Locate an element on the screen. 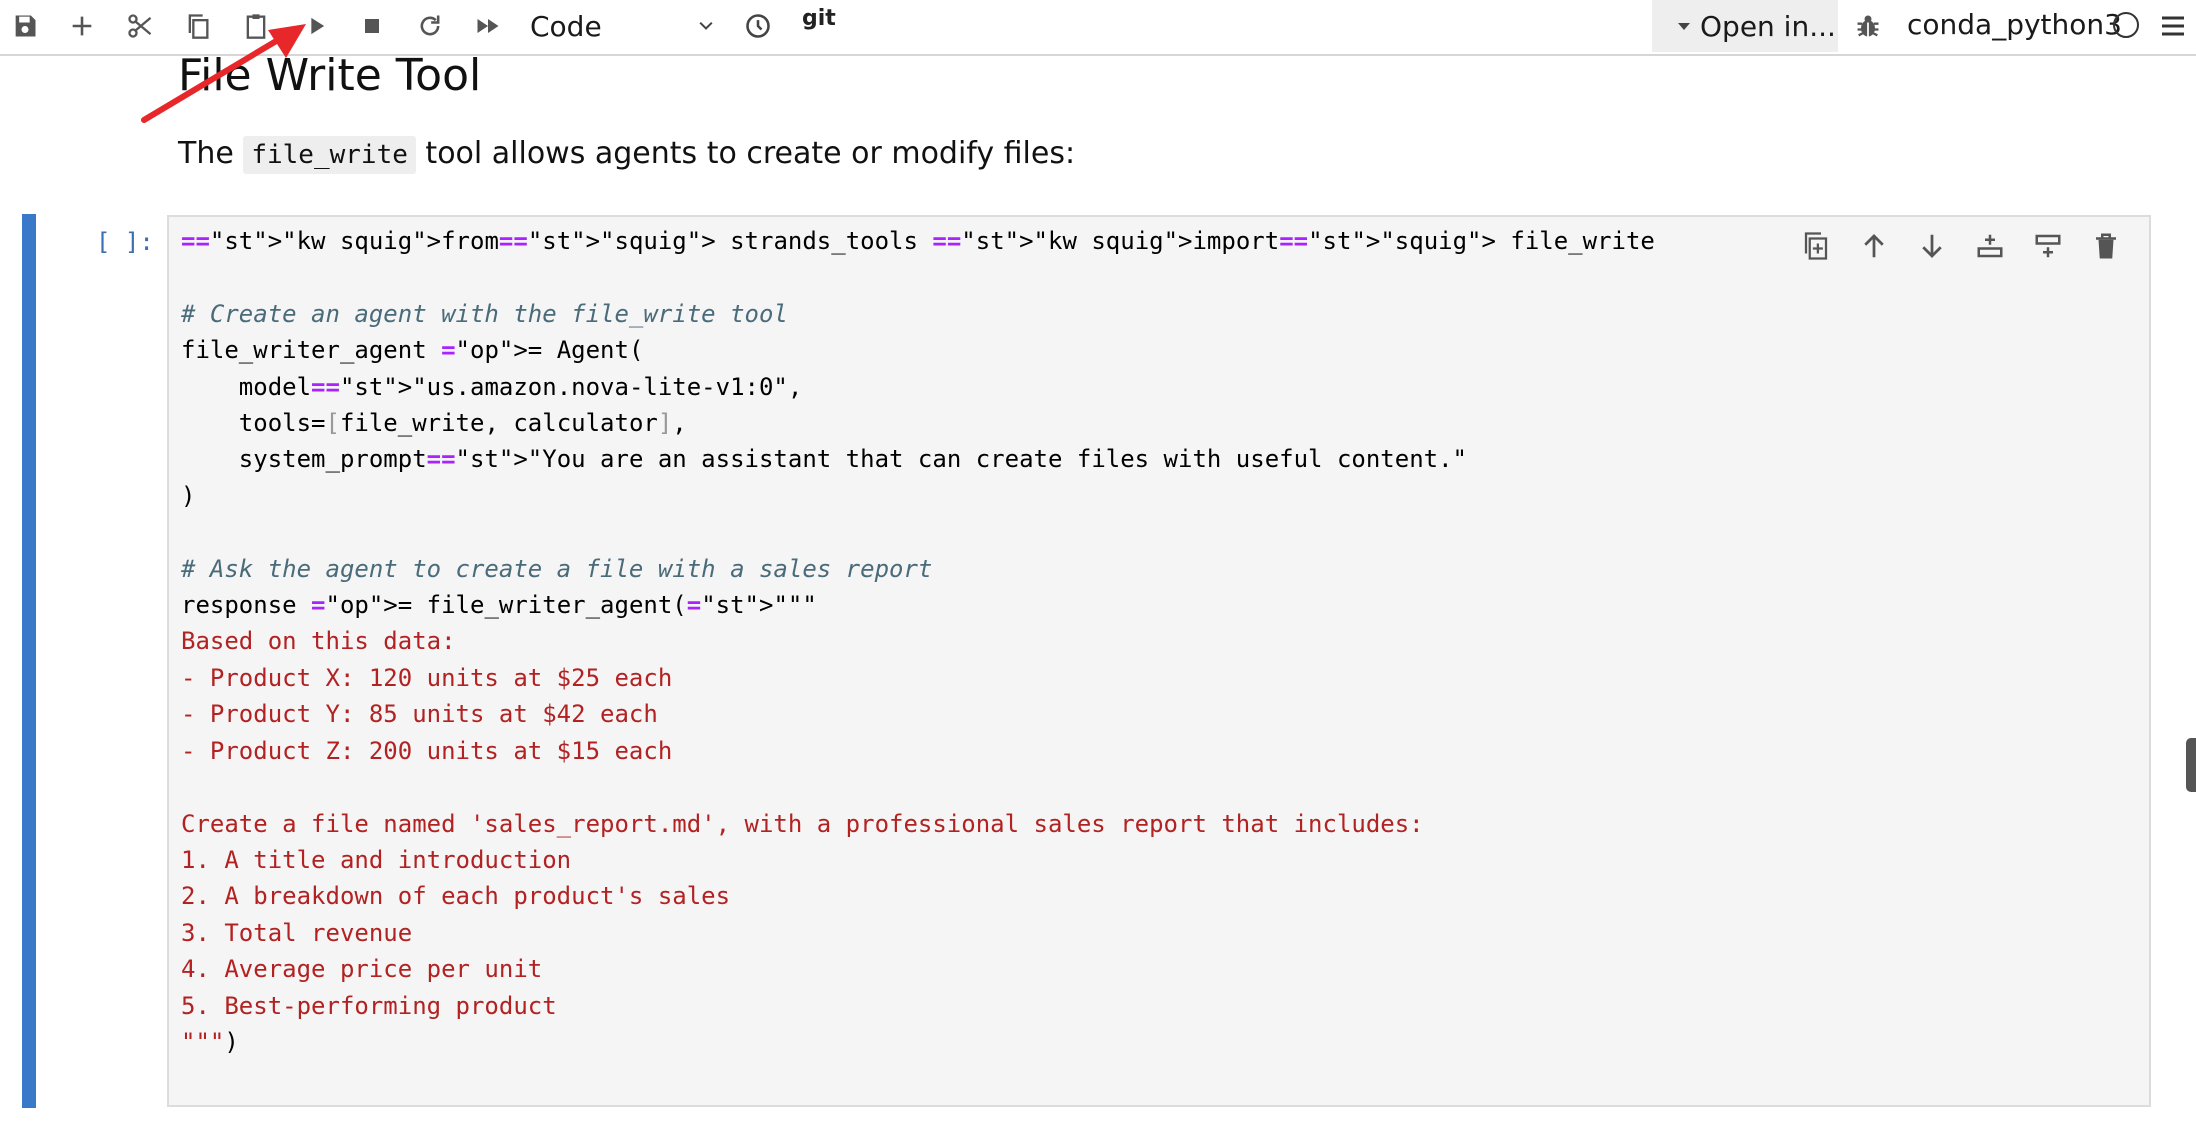  code-line: ) is located at coordinates (188, 495).